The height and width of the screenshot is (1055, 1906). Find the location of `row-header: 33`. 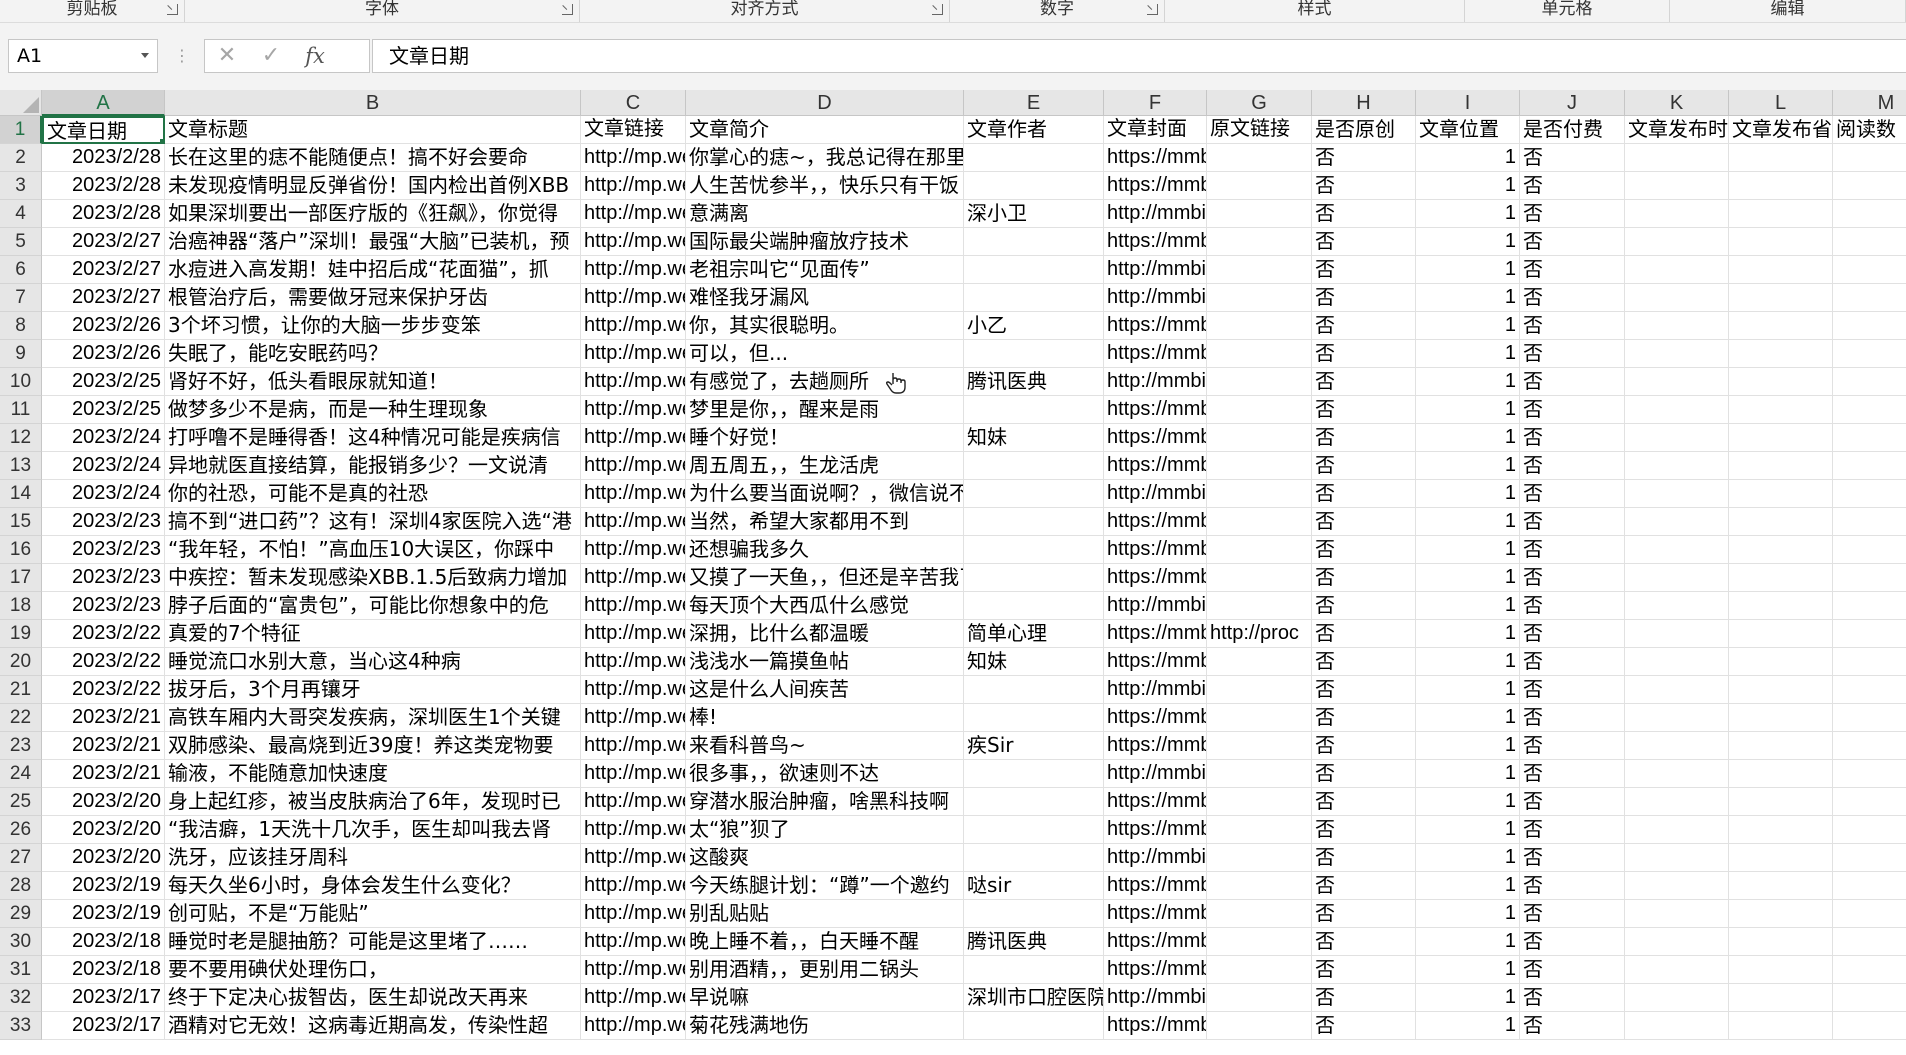

row-header: 33 is located at coordinates (21, 1026).